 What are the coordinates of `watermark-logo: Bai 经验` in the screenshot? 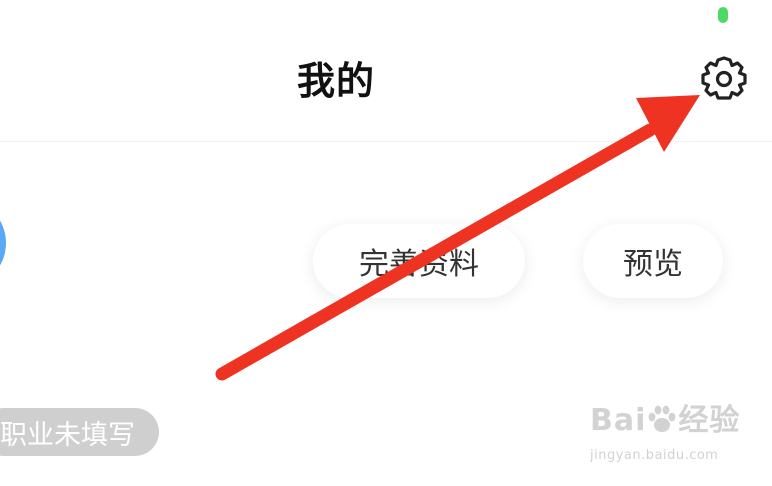 It's located at (665, 420).